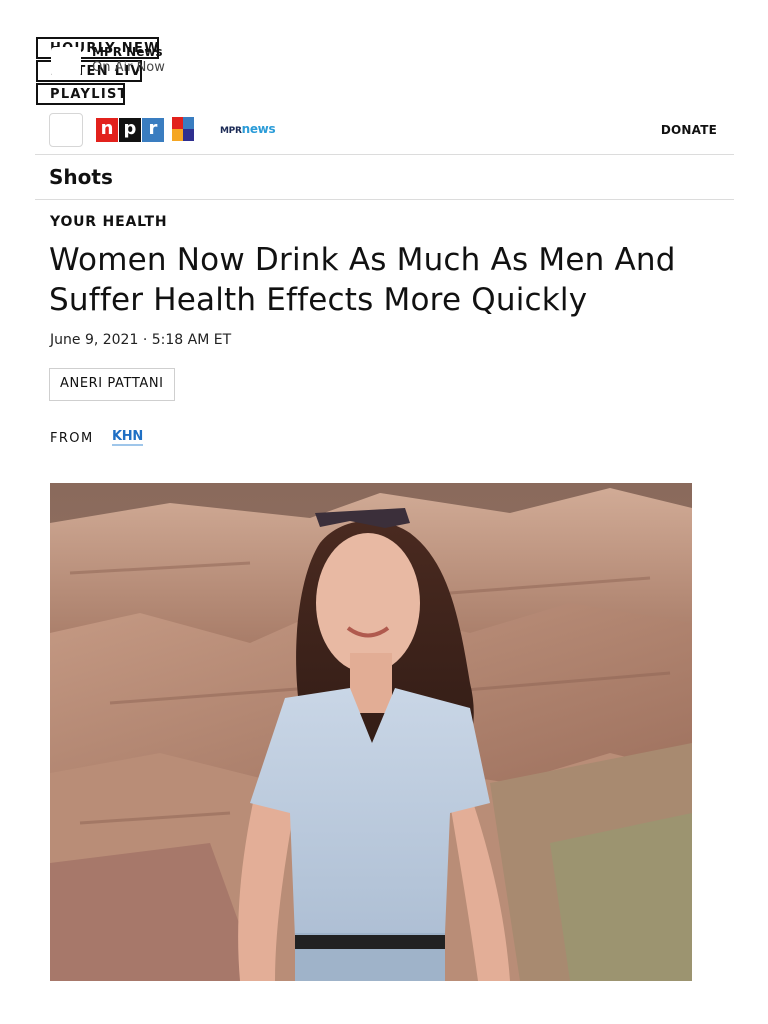  What do you see at coordinates (128, 67) in the screenshot?
I see `on-air-status: On Air Now` at bounding box center [128, 67].